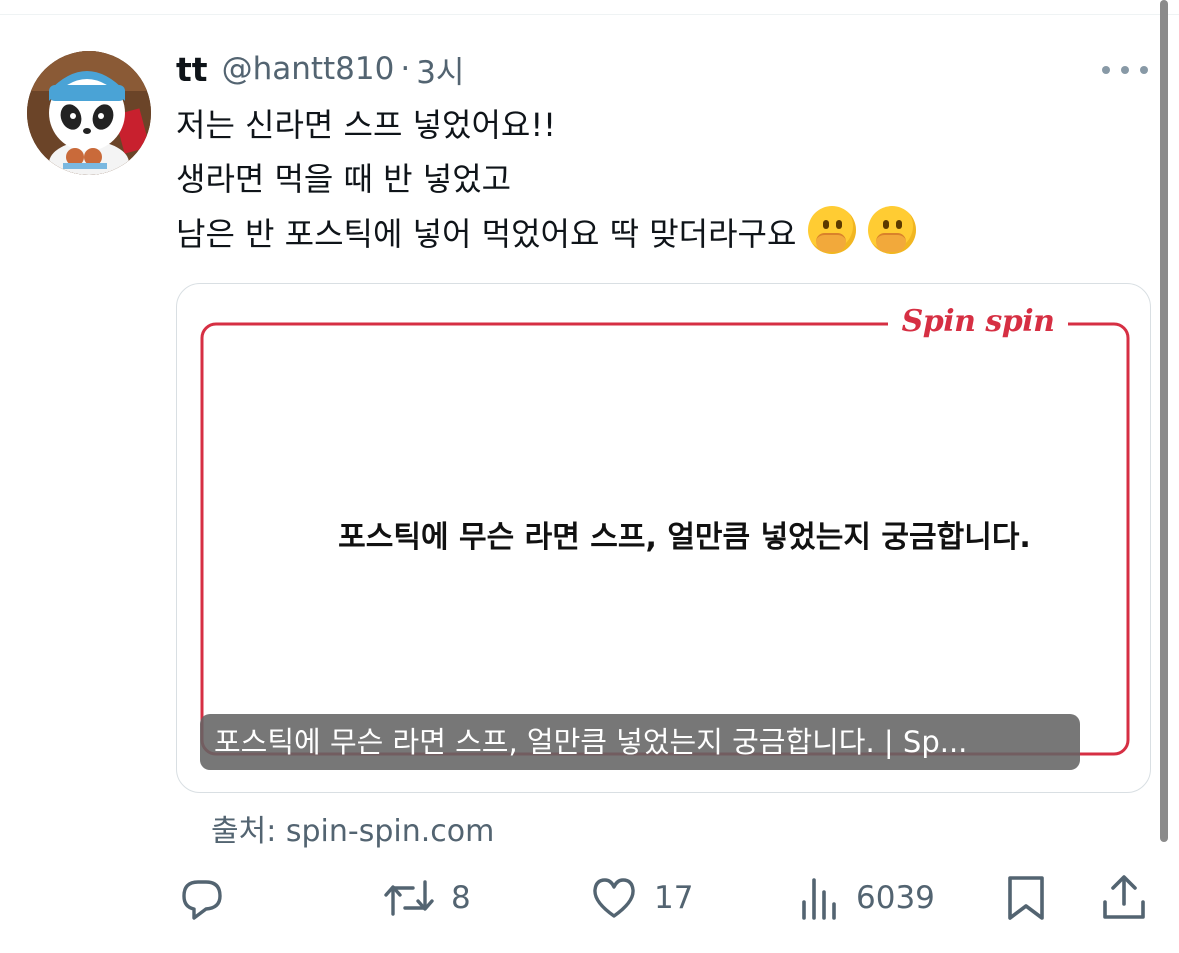 The width and height of the screenshot is (1179, 953). I want to click on views-count: 6039, so click(895, 898).